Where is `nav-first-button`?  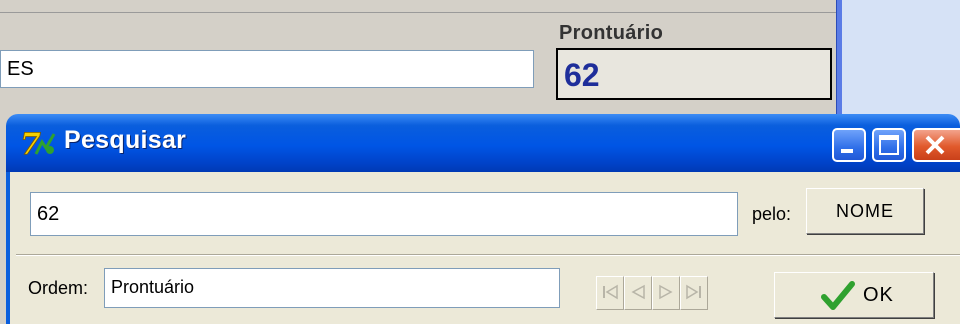 nav-first-button is located at coordinates (610, 293).